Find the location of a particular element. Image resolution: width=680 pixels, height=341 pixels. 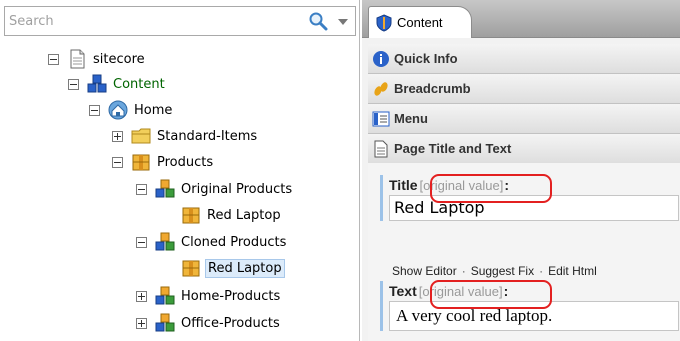

field-label: Text [original value] : is located at coordinates (534, 291).